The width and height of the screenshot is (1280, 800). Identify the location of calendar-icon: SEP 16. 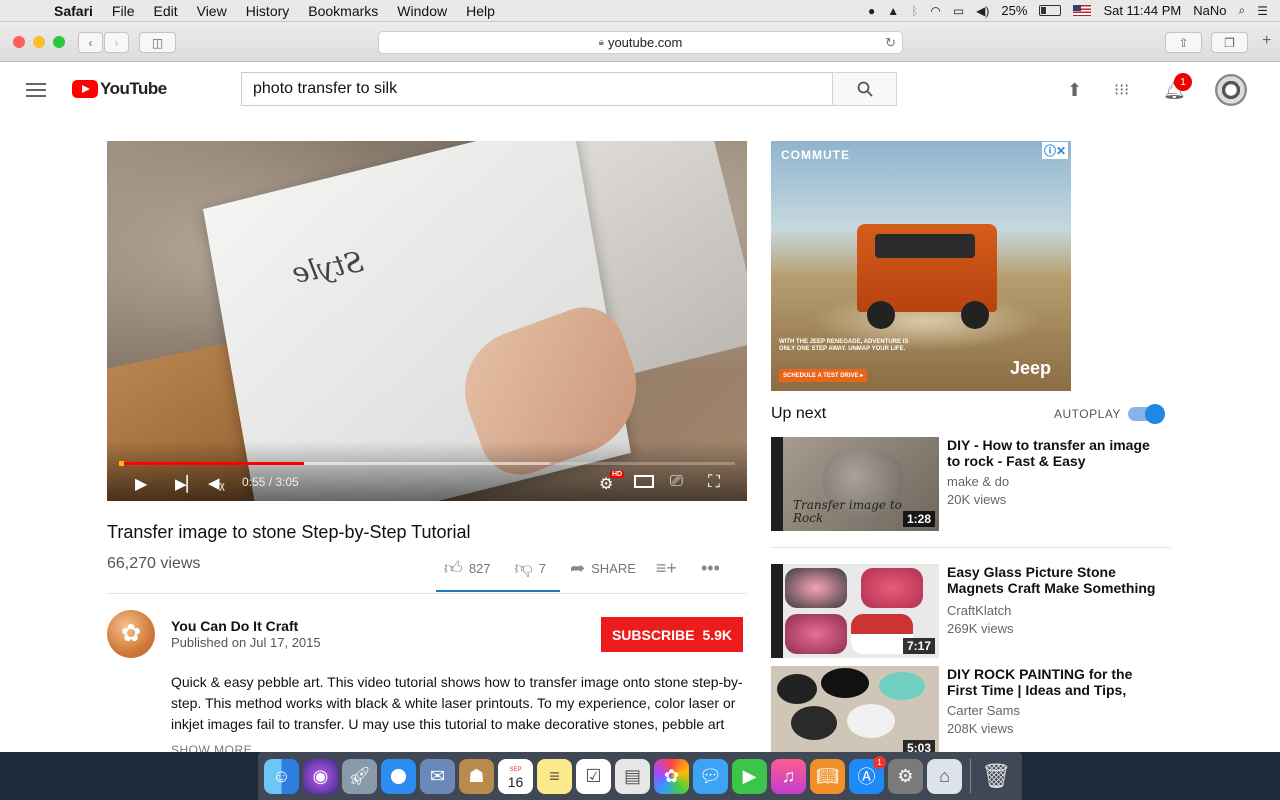
(515, 776).